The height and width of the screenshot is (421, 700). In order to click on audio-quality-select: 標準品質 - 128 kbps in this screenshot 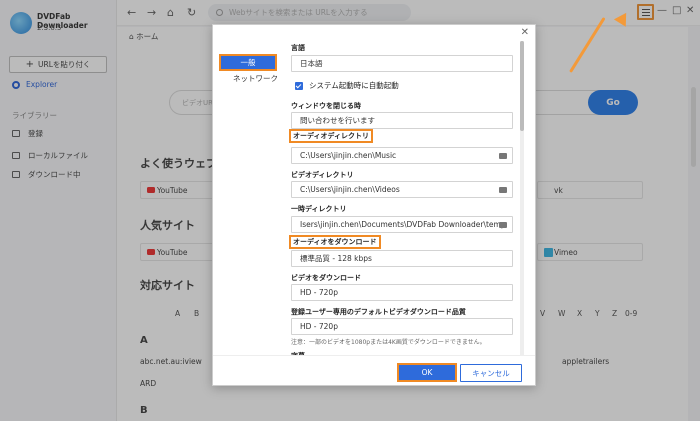, I will do `click(402, 258)`.